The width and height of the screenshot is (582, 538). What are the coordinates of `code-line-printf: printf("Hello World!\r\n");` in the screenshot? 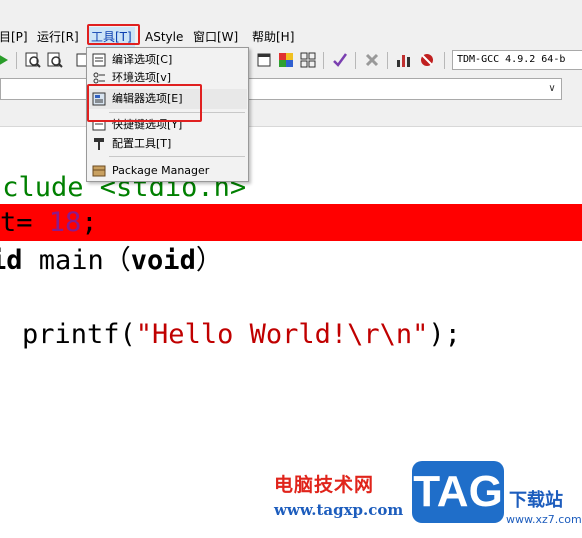 It's located at (241, 334).